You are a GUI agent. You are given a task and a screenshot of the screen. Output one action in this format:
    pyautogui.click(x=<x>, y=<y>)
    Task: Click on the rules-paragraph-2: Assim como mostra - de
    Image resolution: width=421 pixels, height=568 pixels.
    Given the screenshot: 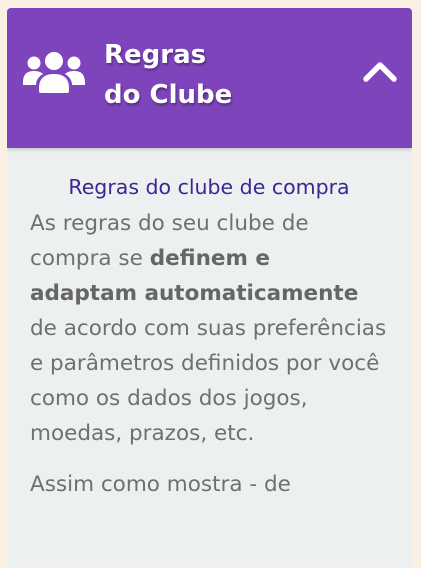 What is the action you would take?
    pyautogui.click(x=160, y=484)
    